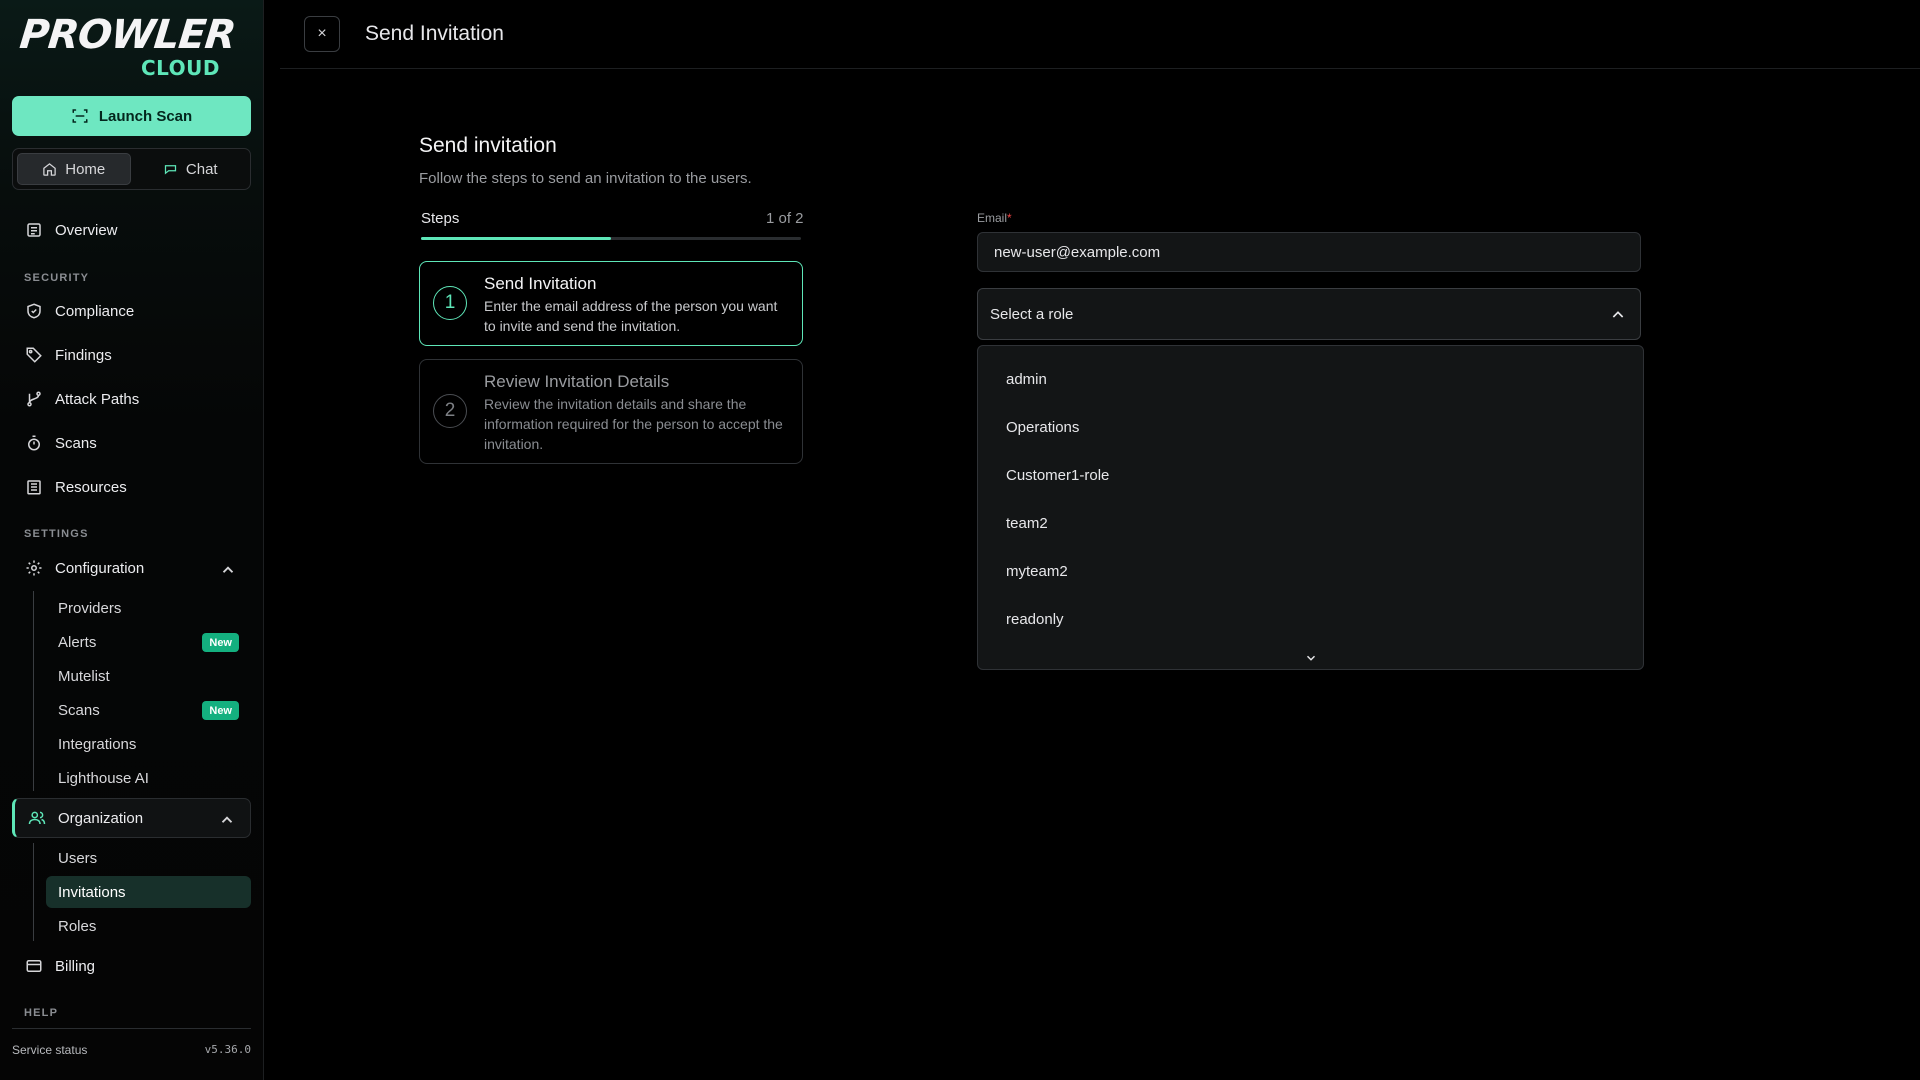  I want to click on sidebar-item-label: Attack Paths, so click(97, 399).